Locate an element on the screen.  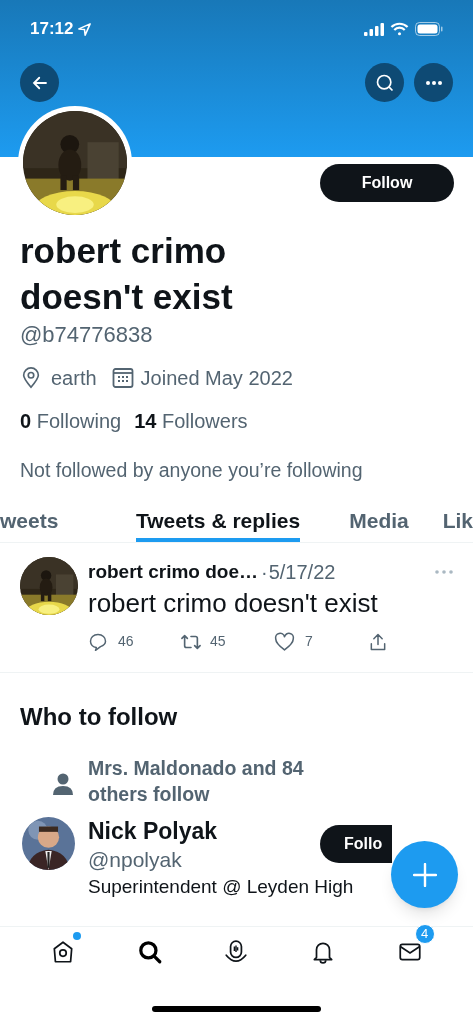
retweet-count: 45 is located at coordinates (218, 642).